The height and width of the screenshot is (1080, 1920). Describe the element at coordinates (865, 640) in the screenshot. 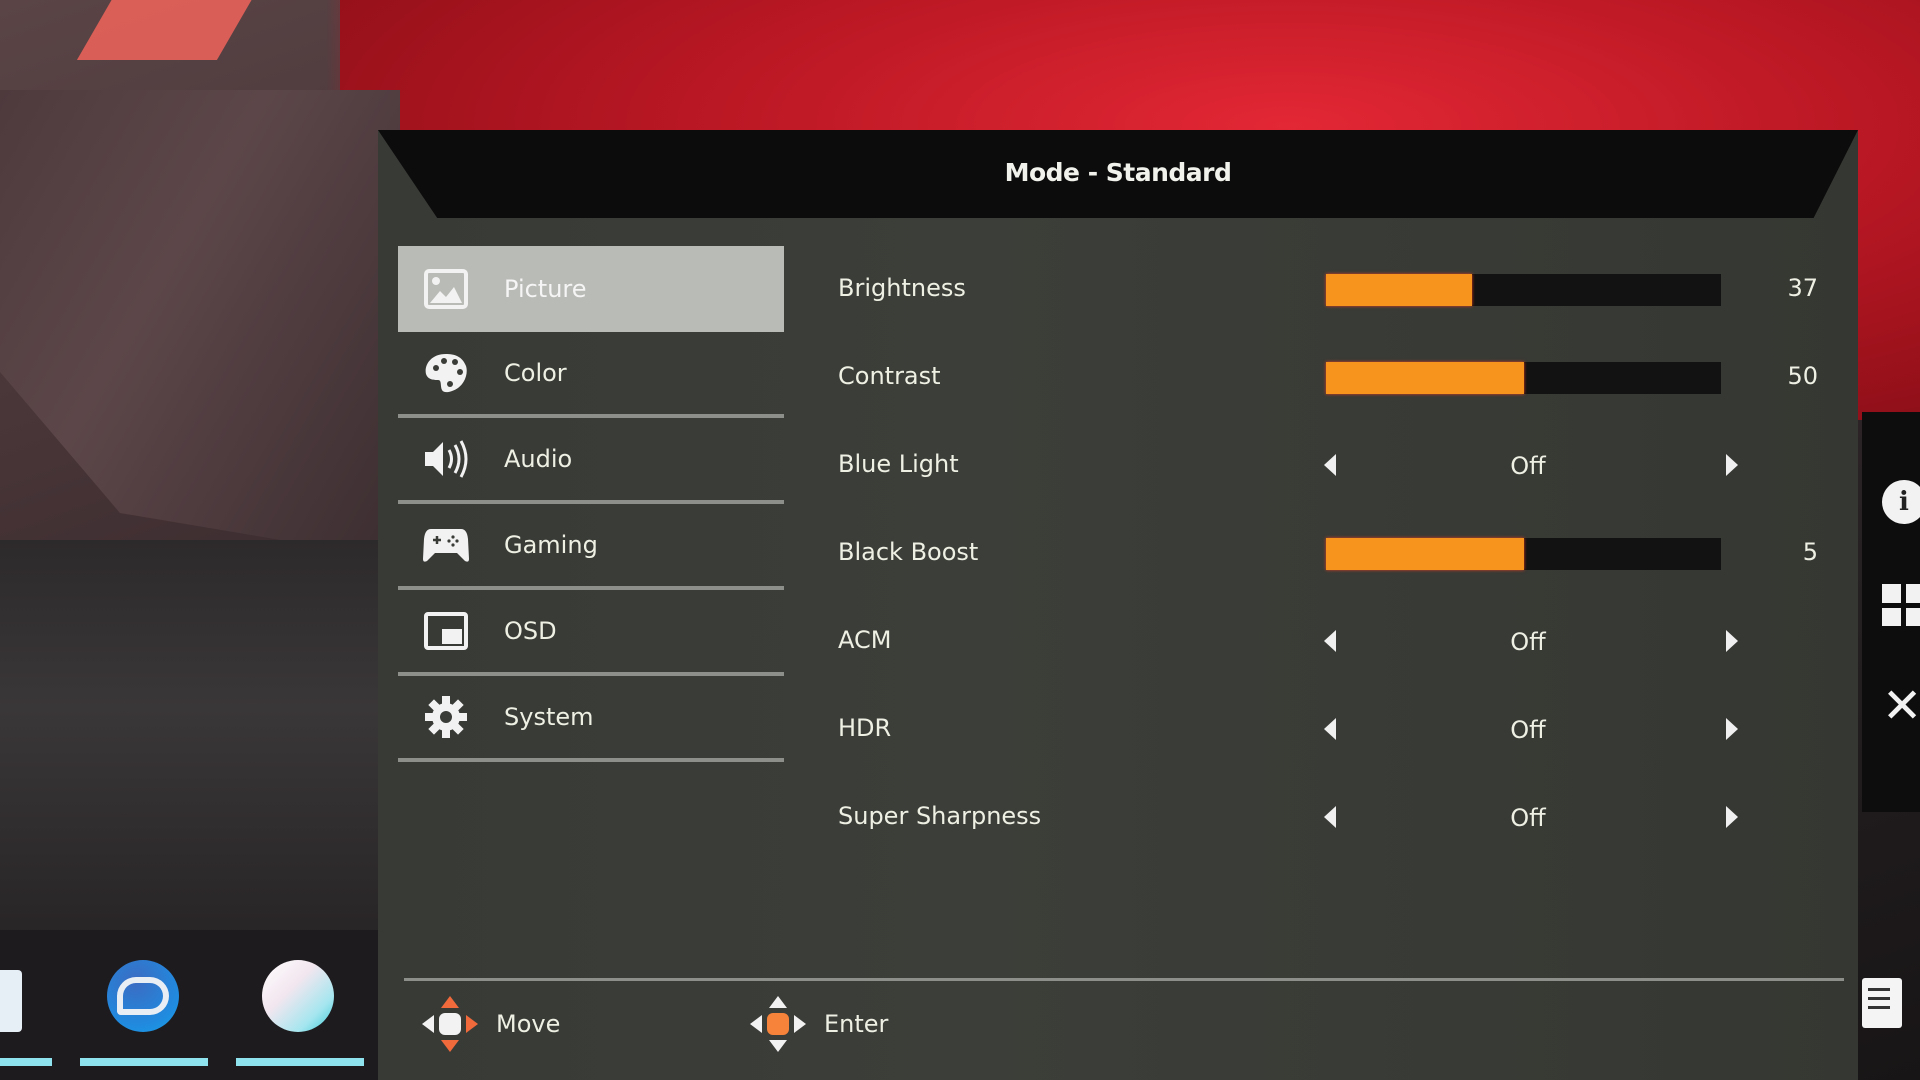

I see `setting-label: ACM` at that location.